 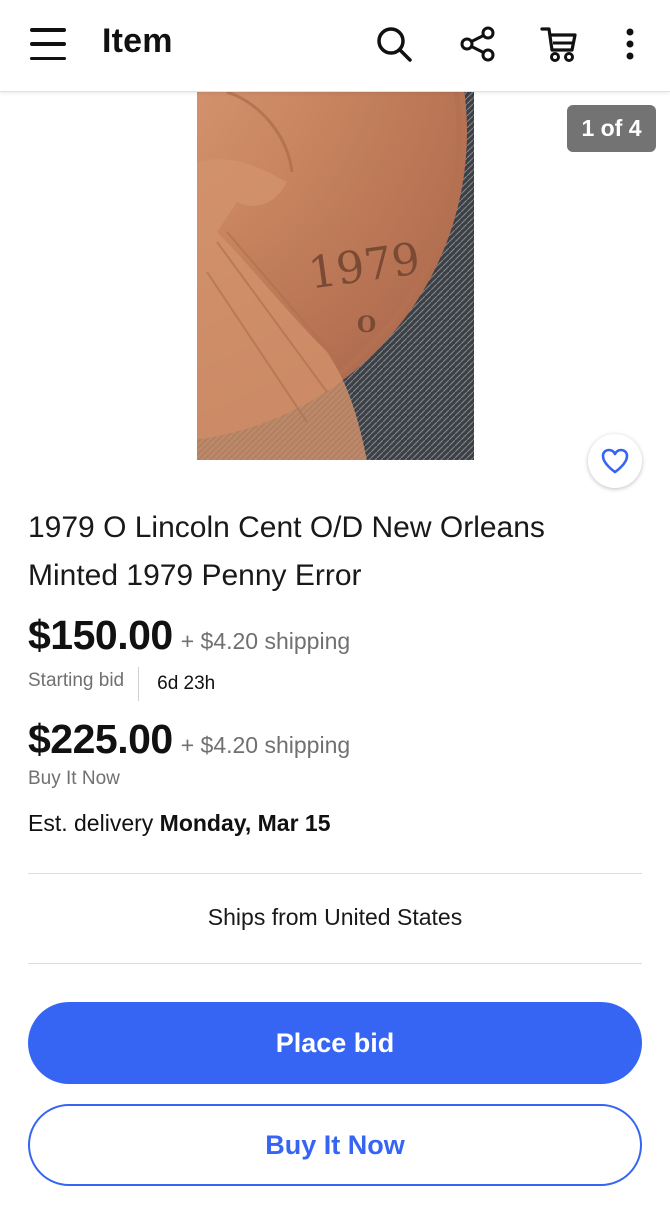 What do you see at coordinates (335, 1145) in the screenshot?
I see `buy-it-now-button: Buy It Now` at bounding box center [335, 1145].